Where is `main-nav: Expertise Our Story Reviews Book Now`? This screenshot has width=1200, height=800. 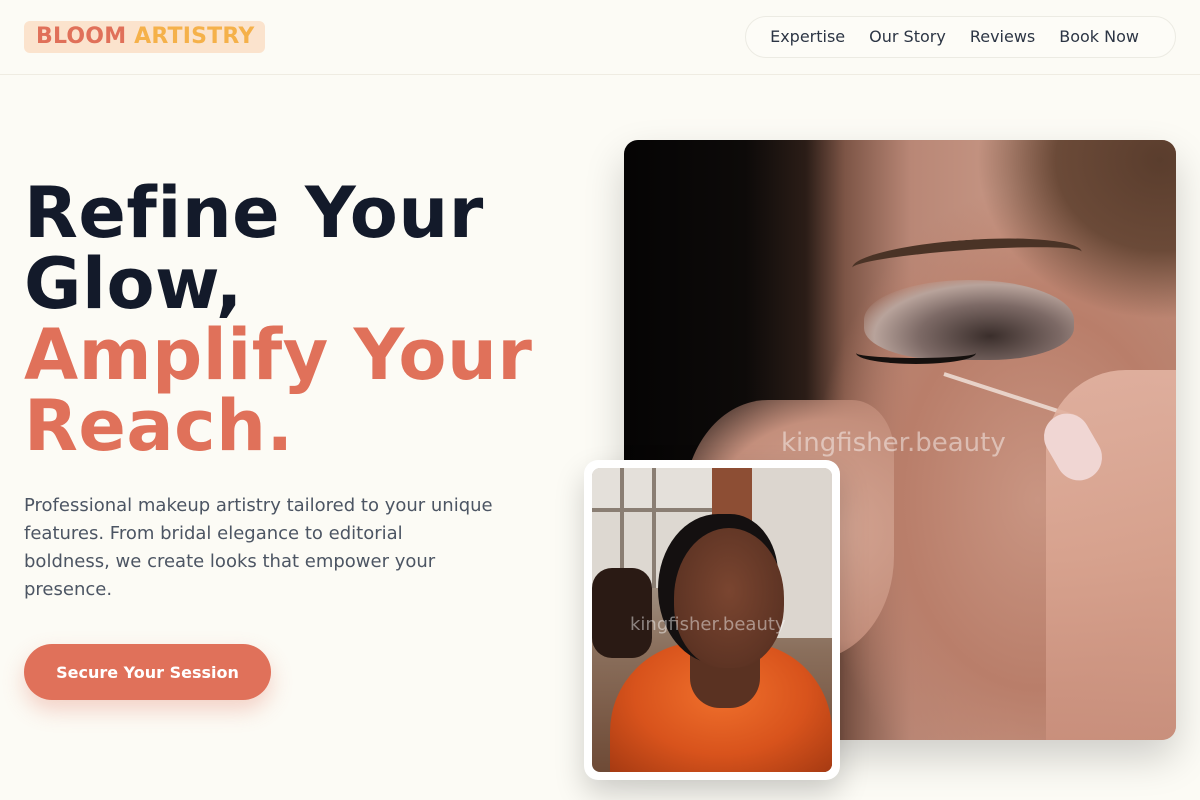
main-nav: Expertise Our Story Reviews Book Now is located at coordinates (960, 37).